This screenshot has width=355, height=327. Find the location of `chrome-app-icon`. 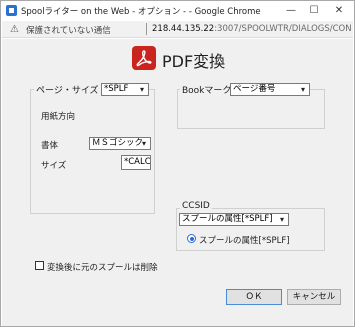

chrome-app-icon is located at coordinates (11, 10).